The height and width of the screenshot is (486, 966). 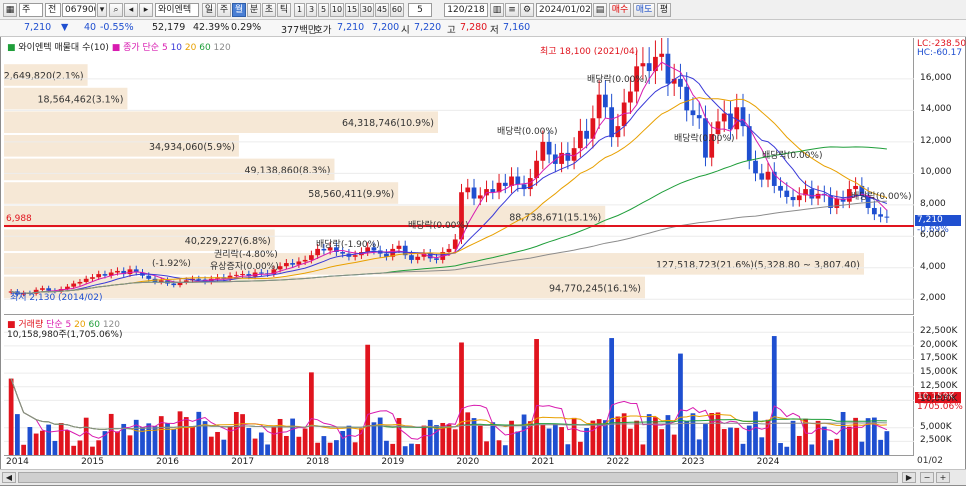 I want to click on interval-3-button: 3, so click(x=311, y=10).